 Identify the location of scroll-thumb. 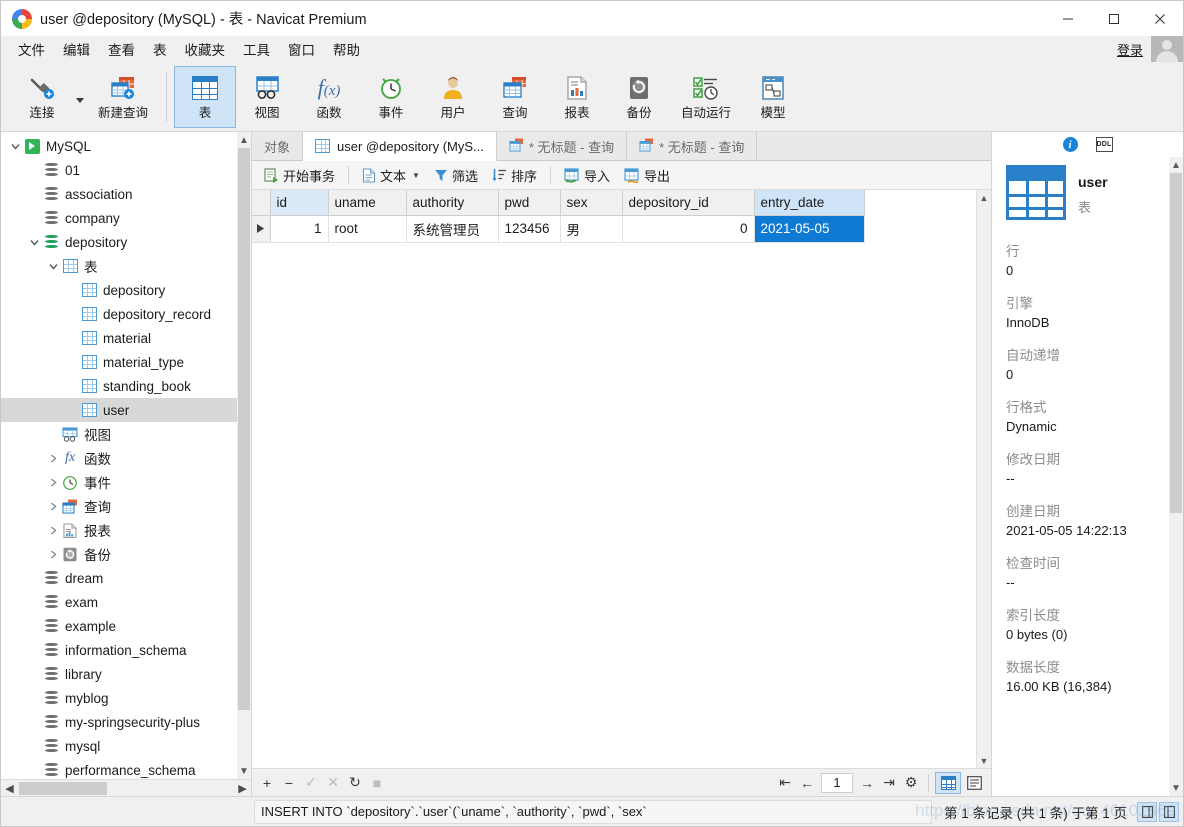
(244, 429).